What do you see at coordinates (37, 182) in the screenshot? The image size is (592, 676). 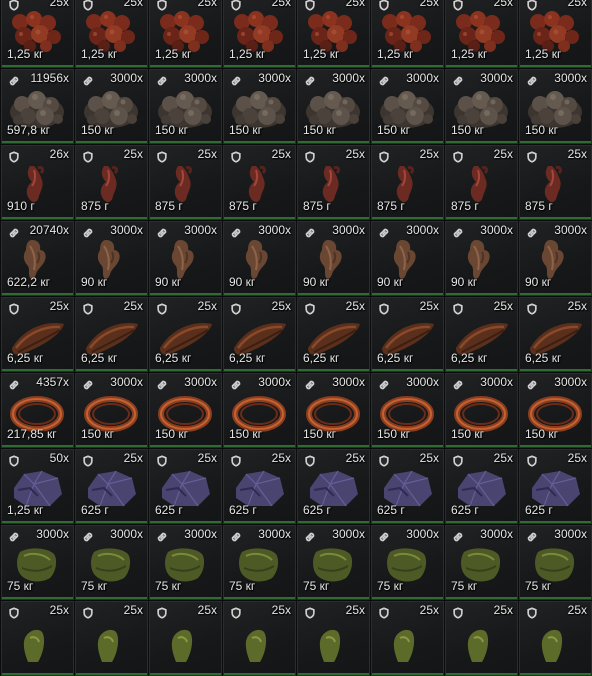 I see `inventory-slot: 26x 910 г` at bounding box center [37, 182].